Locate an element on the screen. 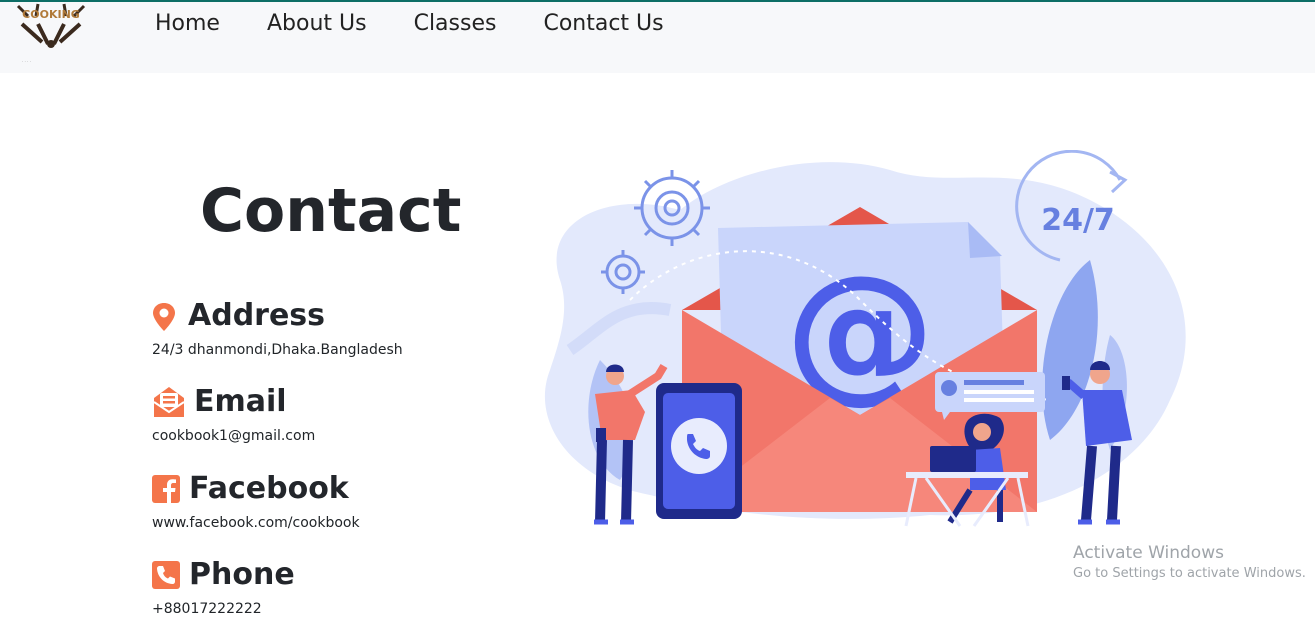  phone-value: +88017222222 is located at coordinates (207, 609).